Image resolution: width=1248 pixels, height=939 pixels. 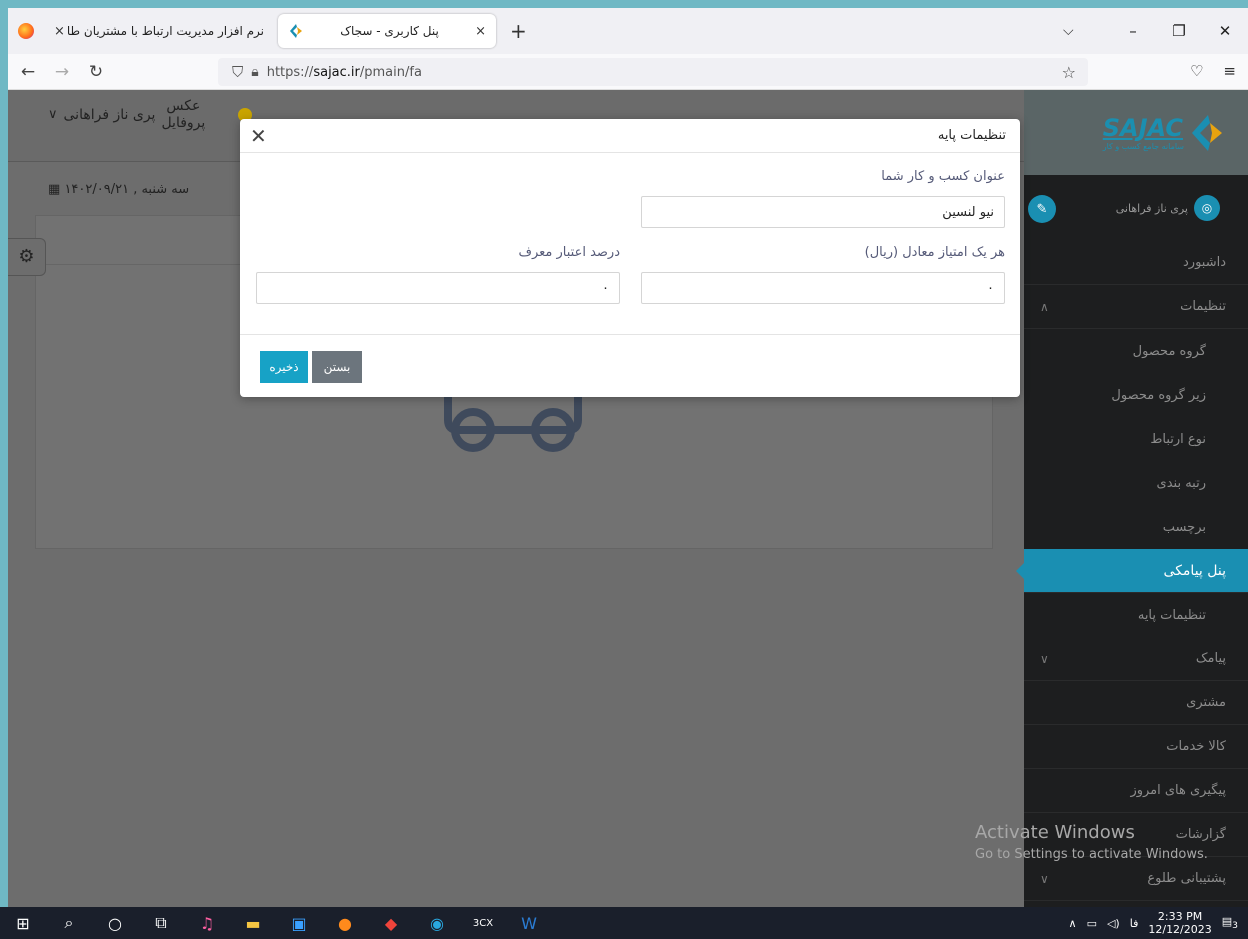 What do you see at coordinates (1136, 439) in the screenshot?
I see `sidebar-item-relation-type: نوع ارتباط` at bounding box center [1136, 439].